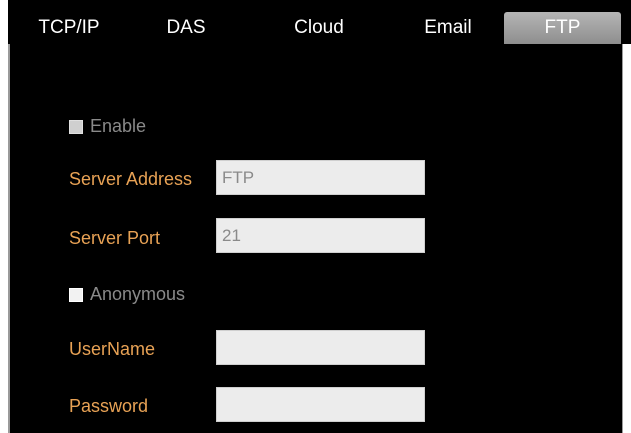  I want to click on username-input, so click(320, 347).